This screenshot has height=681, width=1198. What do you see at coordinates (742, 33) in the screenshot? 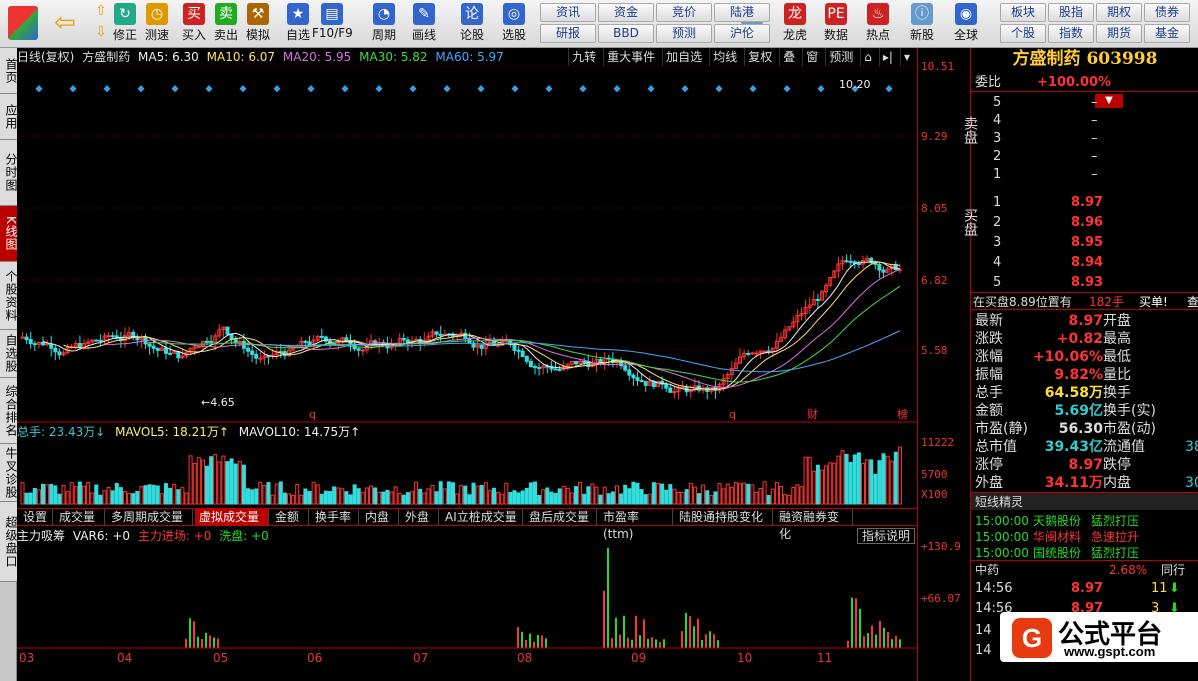
I see `toolbar-btn-buttons_row2-3: 沪伦` at bounding box center [742, 33].